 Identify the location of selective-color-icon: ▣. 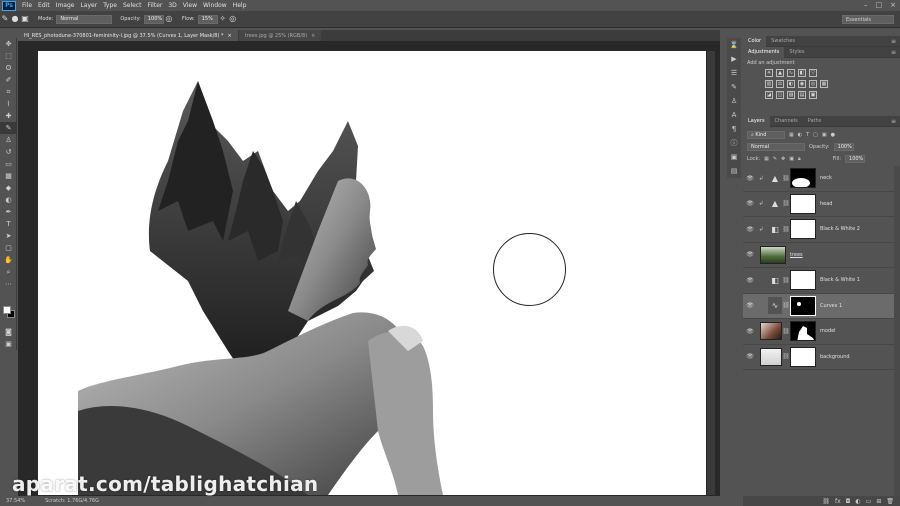
(813, 95).